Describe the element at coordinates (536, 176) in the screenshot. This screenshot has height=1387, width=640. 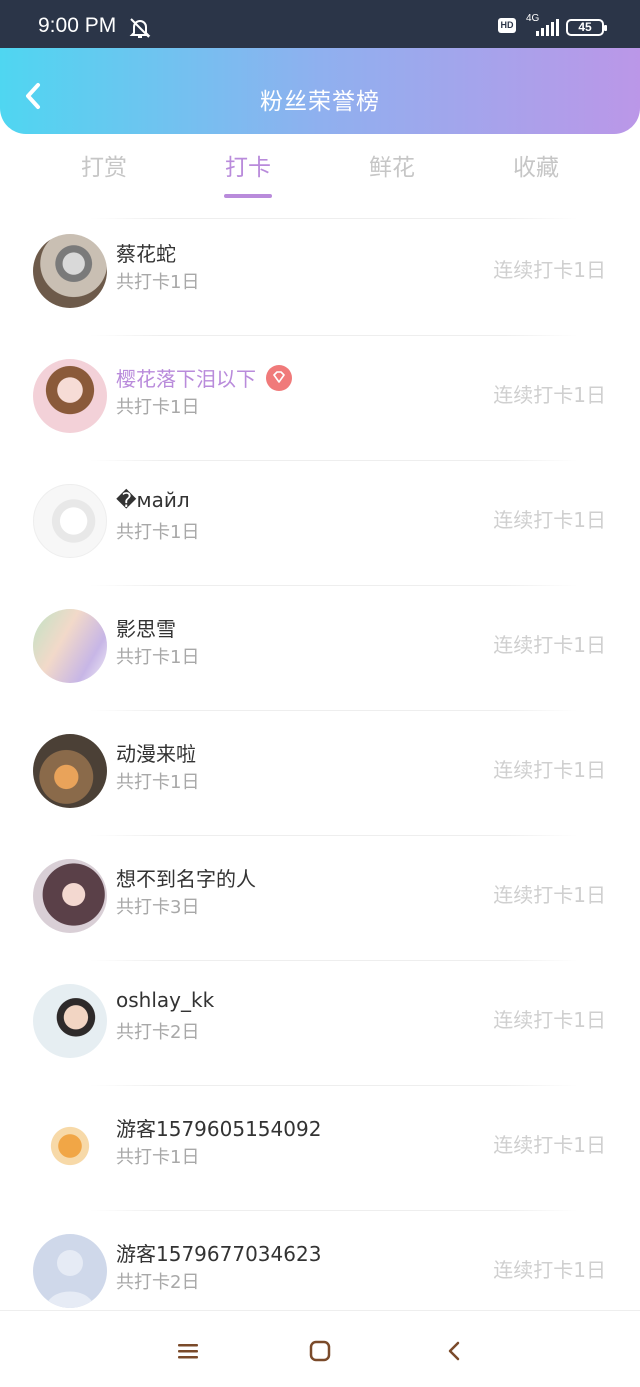
I see `tab-favorites: 收藏` at that location.